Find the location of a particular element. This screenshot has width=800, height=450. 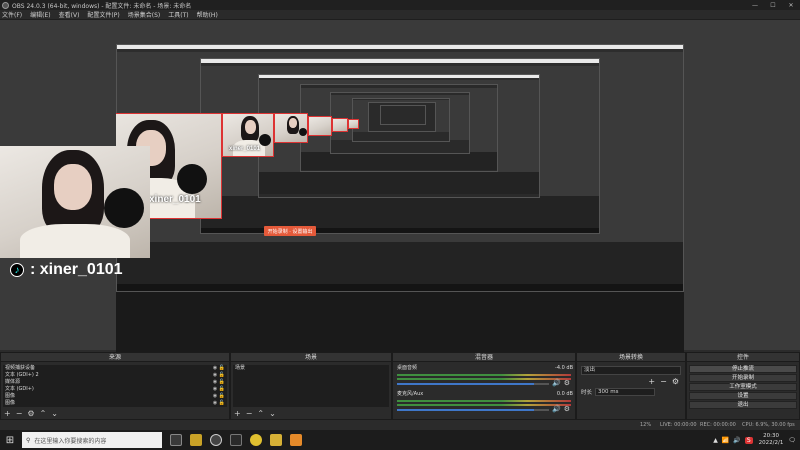

notification-icon: 🗨 is located at coordinates (792, 440).